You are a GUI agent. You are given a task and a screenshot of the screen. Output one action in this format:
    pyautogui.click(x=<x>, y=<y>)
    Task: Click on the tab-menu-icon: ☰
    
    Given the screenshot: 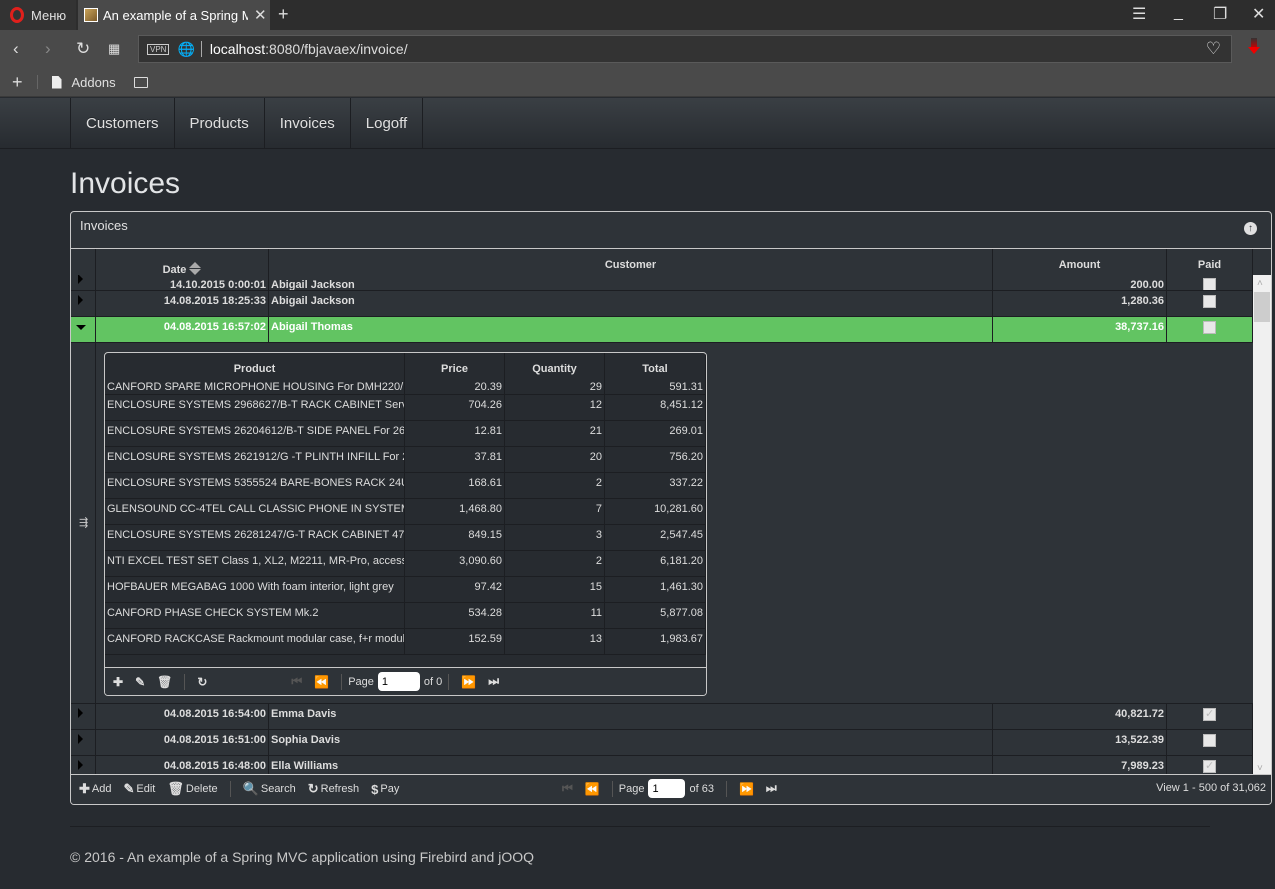 What is the action you would take?
    pyautogui.click(x=1139, y=14)
    